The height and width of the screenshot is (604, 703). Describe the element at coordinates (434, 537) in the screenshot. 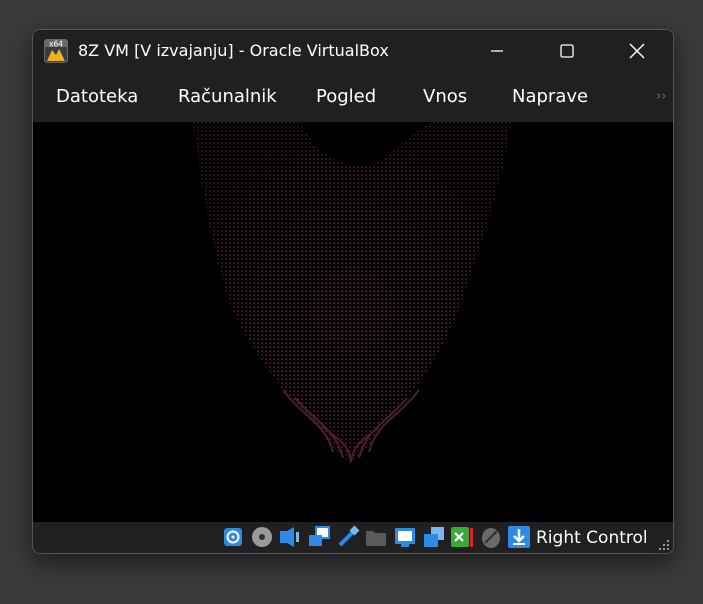

I see `video-capture-icon` at that location.